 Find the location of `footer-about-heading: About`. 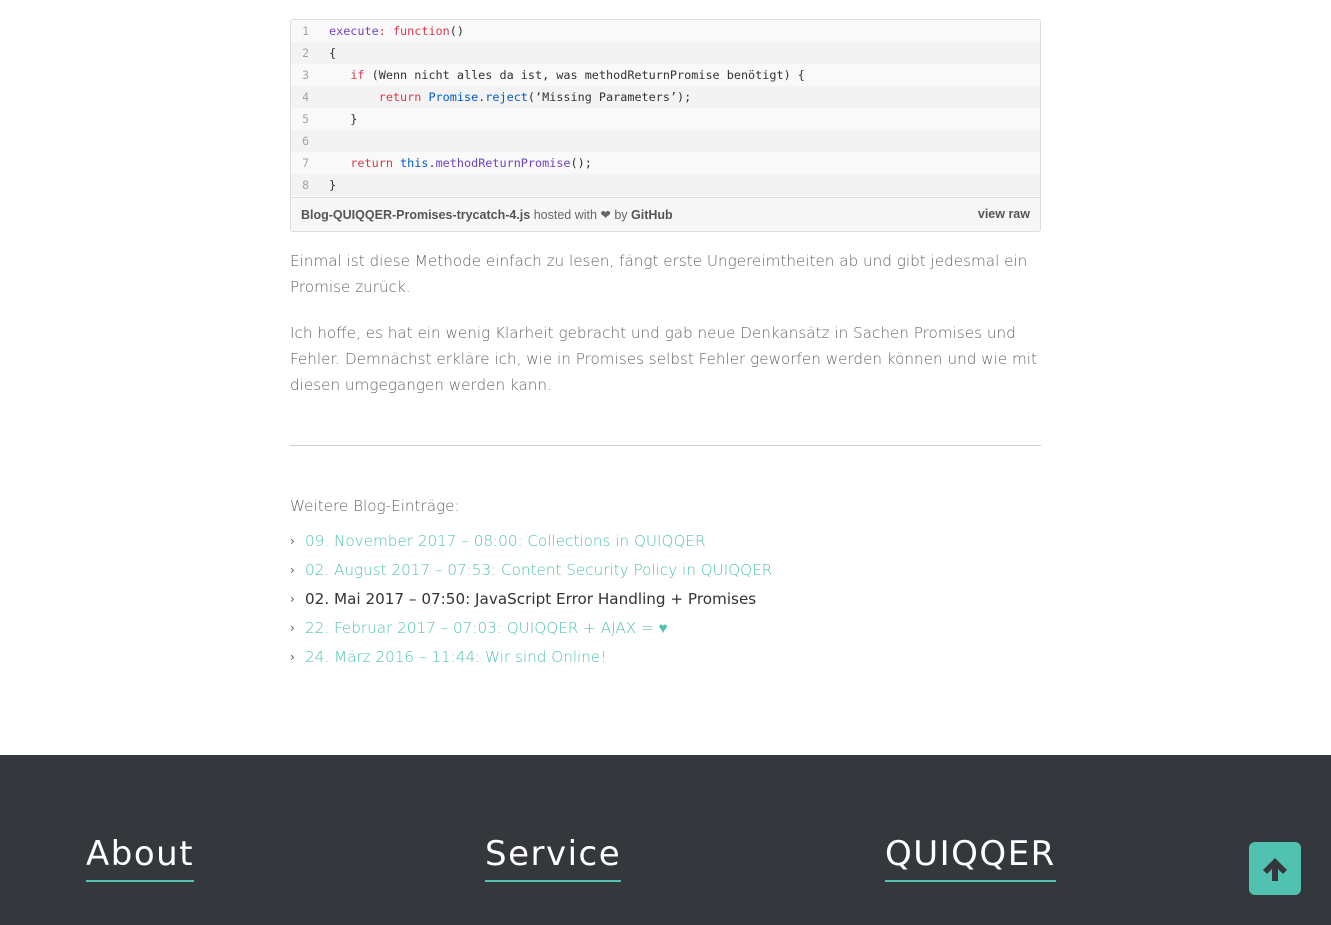

footer-about-heading: About is located at coordinates (140, 858).